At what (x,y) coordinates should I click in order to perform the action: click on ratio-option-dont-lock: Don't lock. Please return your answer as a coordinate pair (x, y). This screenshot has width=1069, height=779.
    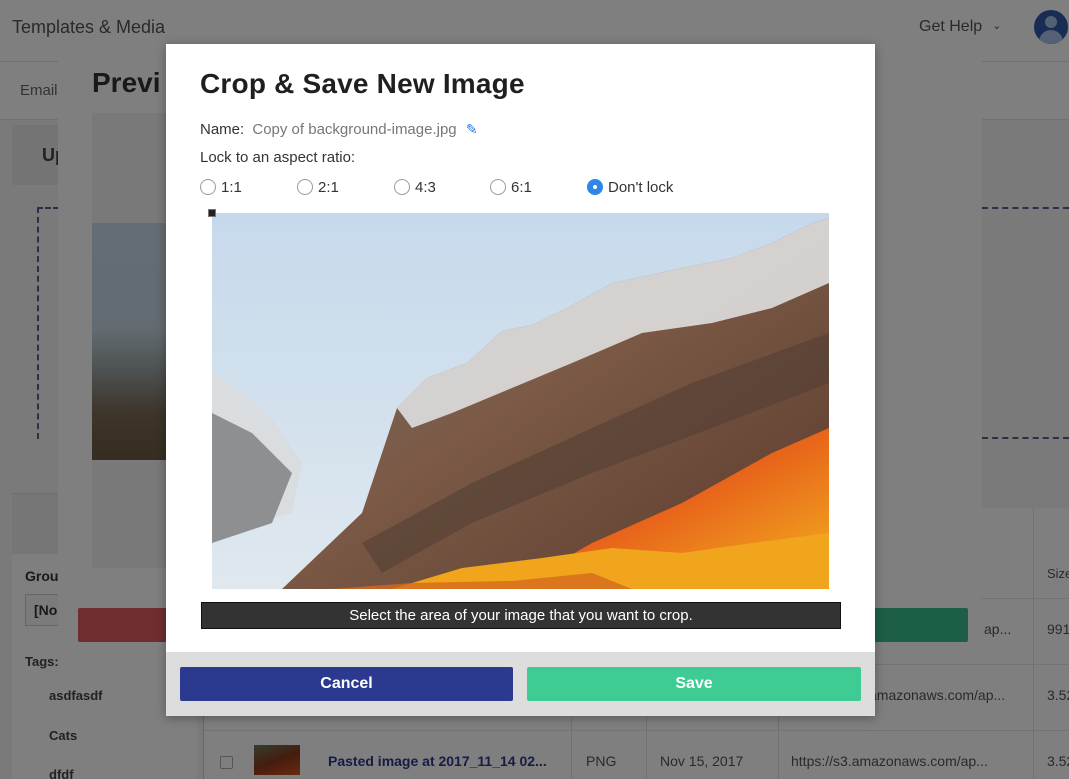
    Looking at the image, I should click on (630, 187).